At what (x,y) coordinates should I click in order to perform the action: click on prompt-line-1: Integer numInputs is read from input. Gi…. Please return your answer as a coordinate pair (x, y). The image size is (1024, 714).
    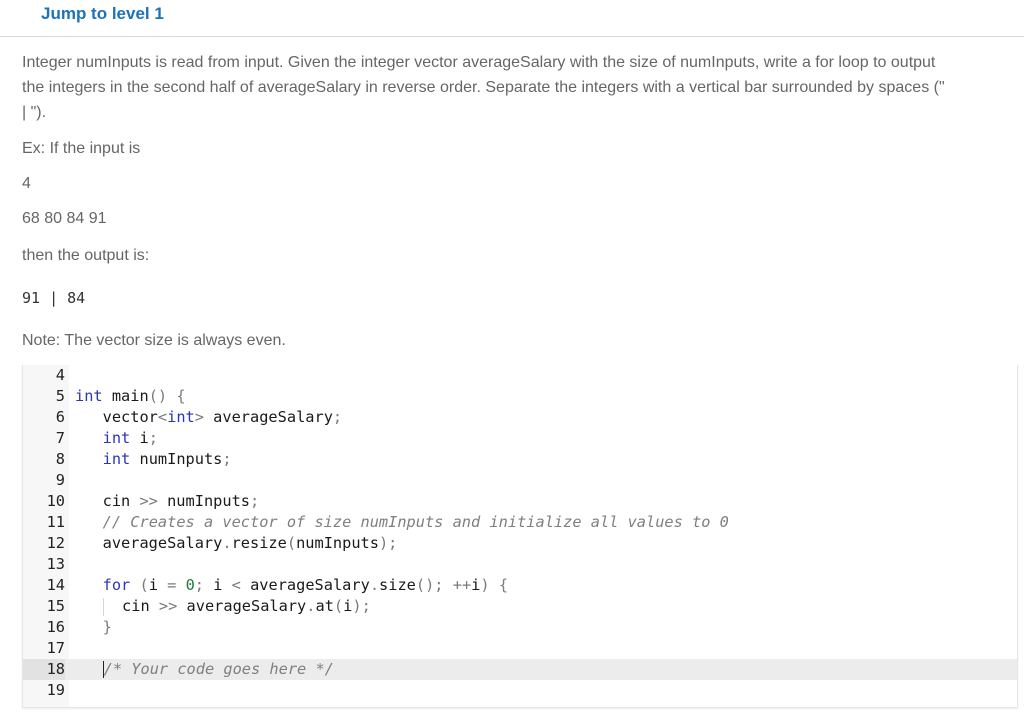
    Looking at the image, I should click on (479, 62).